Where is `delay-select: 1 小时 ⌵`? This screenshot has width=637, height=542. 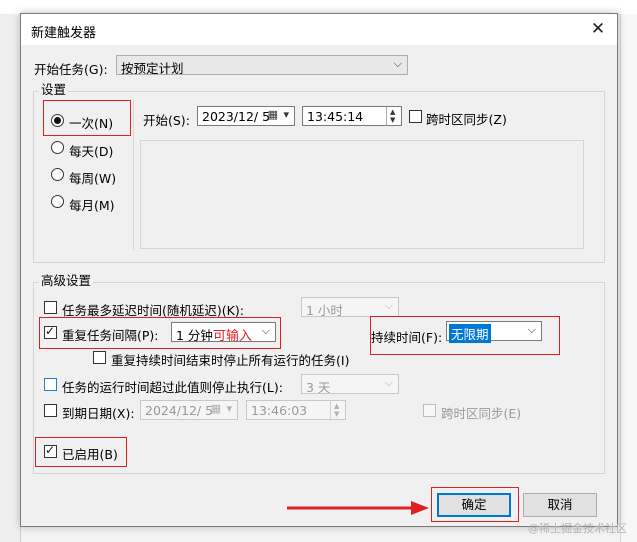
delay-select: 1 小时 ⌵ is located at coordinates (350, 307).